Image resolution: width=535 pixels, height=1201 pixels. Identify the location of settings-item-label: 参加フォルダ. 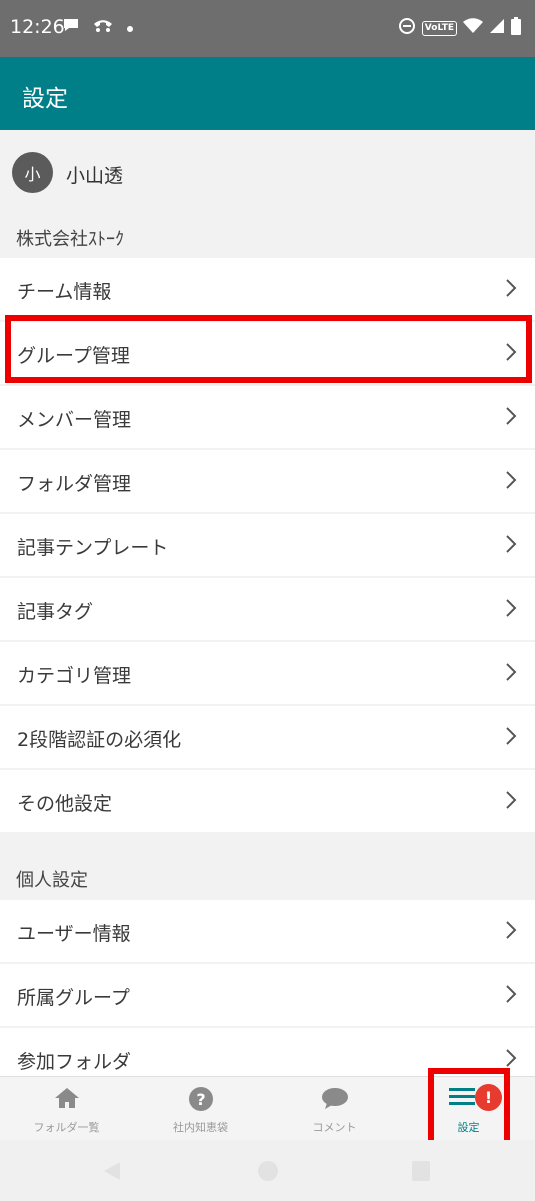
(74, 1062).